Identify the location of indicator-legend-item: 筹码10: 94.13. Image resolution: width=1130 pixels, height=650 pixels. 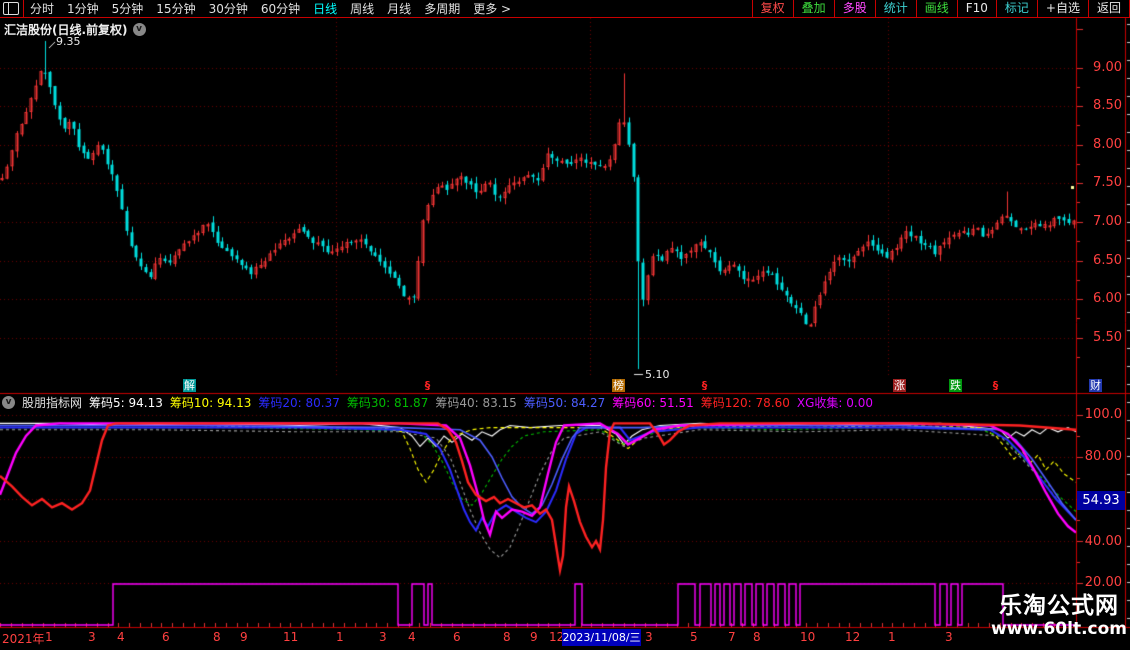
(210, 403).